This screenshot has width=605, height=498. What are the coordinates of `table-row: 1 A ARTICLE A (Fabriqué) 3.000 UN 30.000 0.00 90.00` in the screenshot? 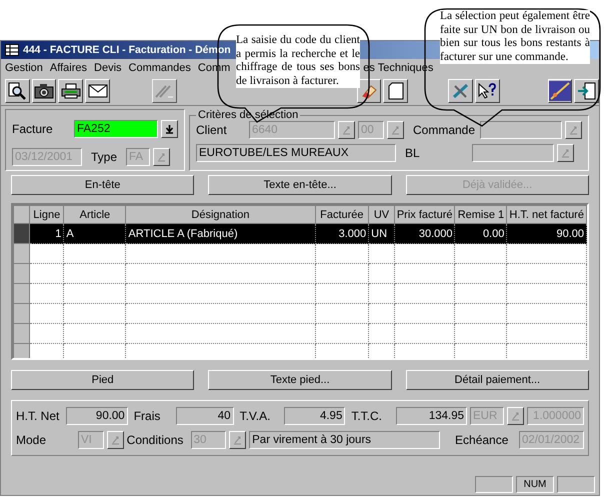 It's located at (300, 234).